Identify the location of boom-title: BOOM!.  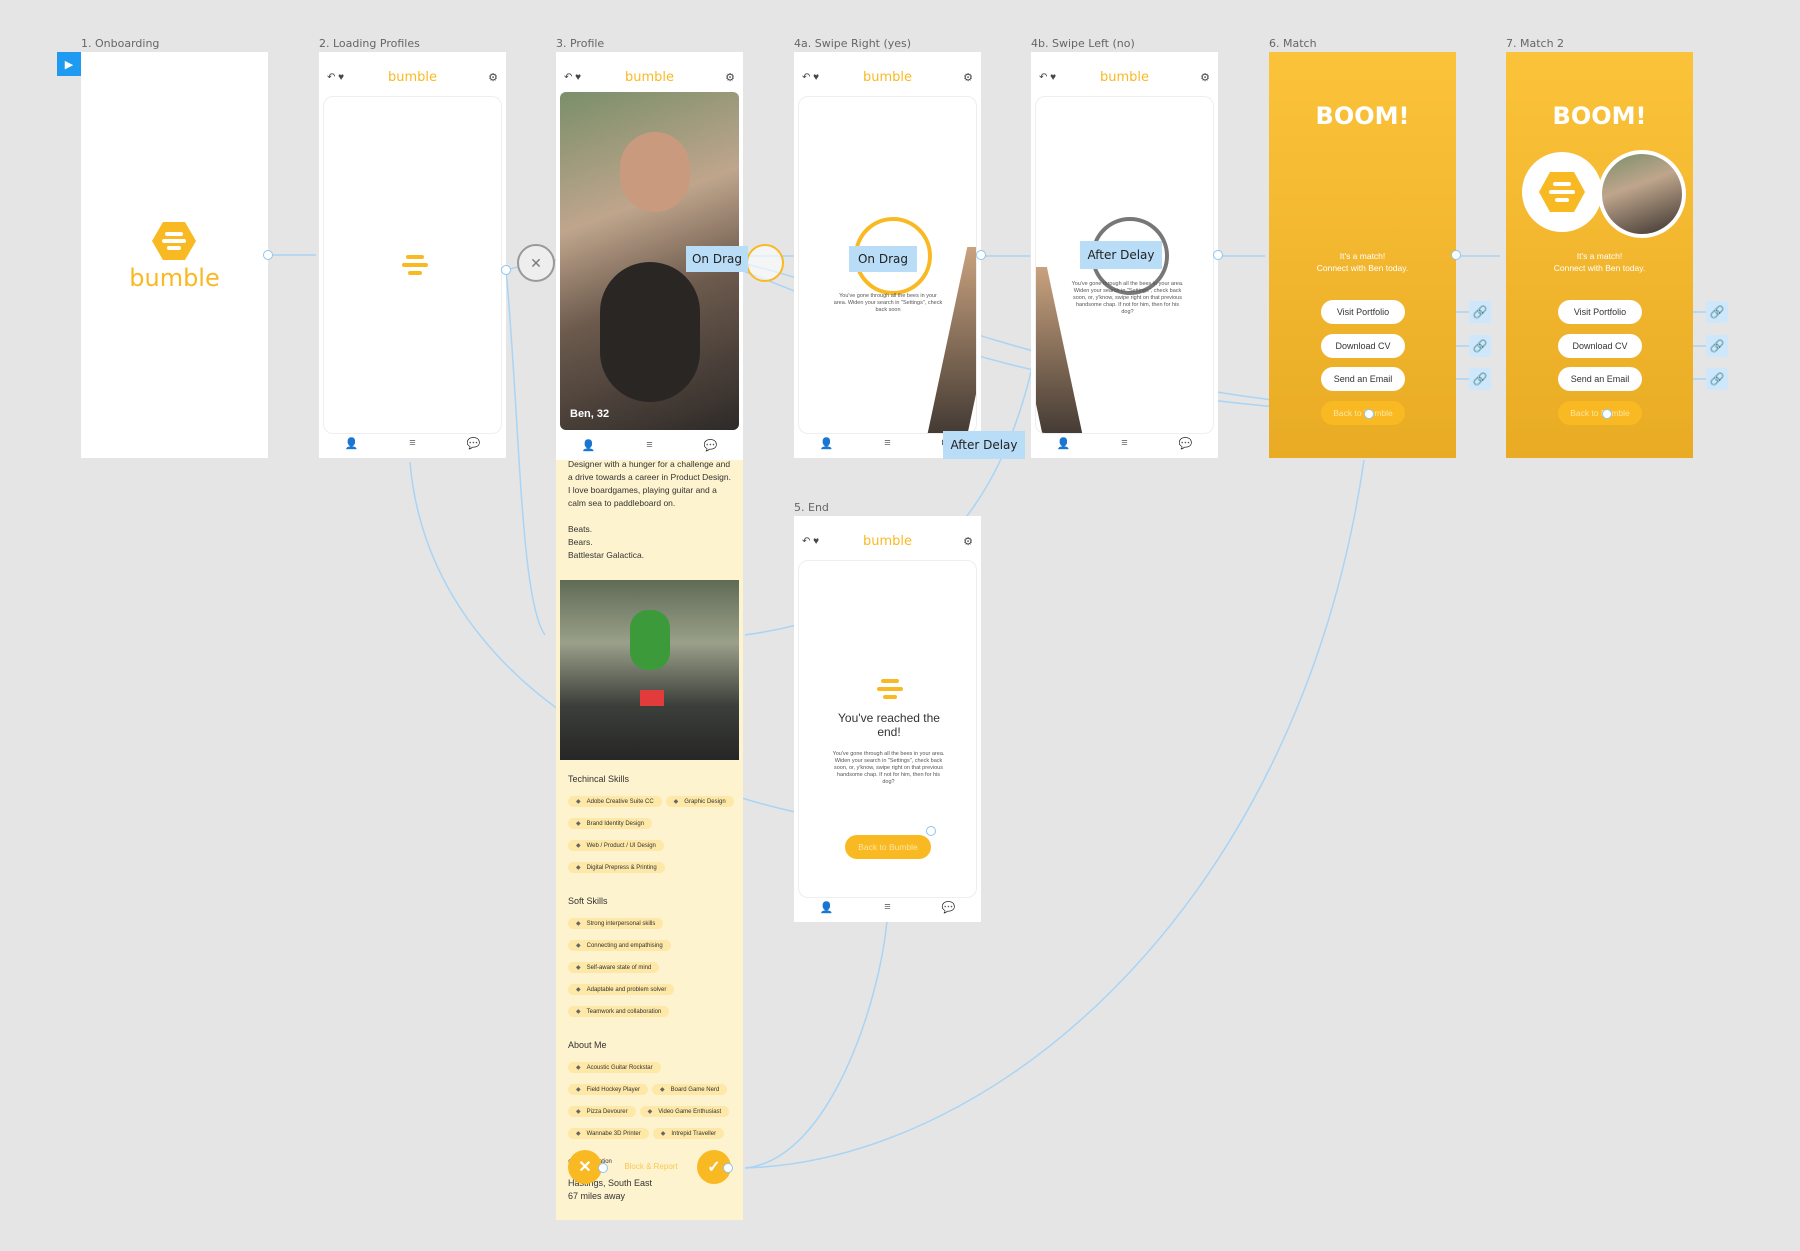
(1362, 116).